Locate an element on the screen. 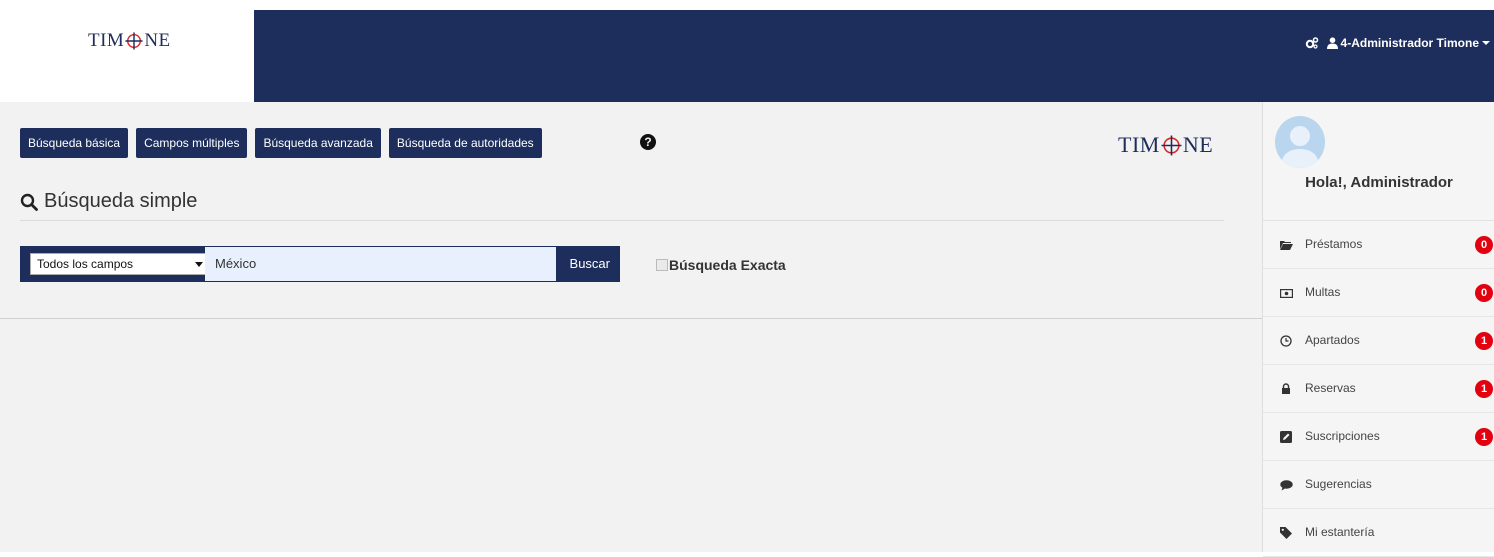 This screenshot has height=557, width=1494. timone-logo: TIM NE is located at coordinates (129, 41).